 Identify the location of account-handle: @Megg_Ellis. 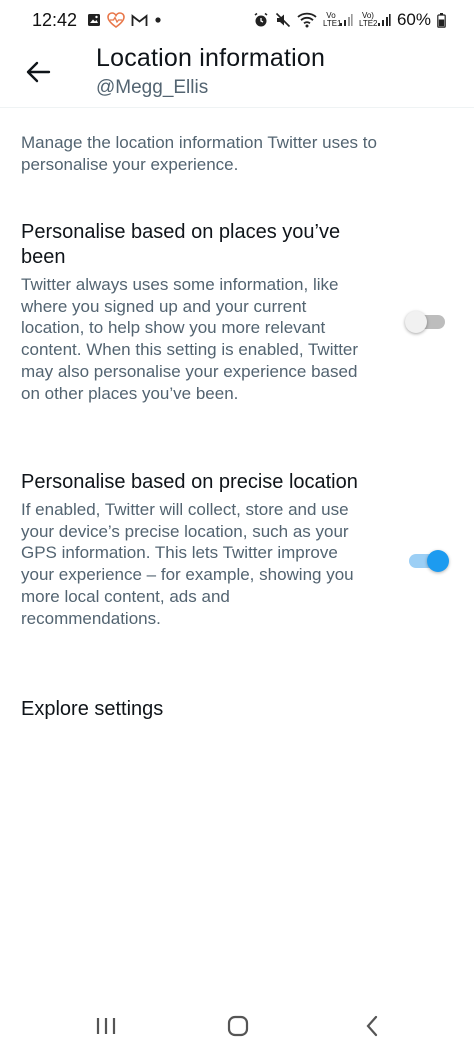
(152, 87).